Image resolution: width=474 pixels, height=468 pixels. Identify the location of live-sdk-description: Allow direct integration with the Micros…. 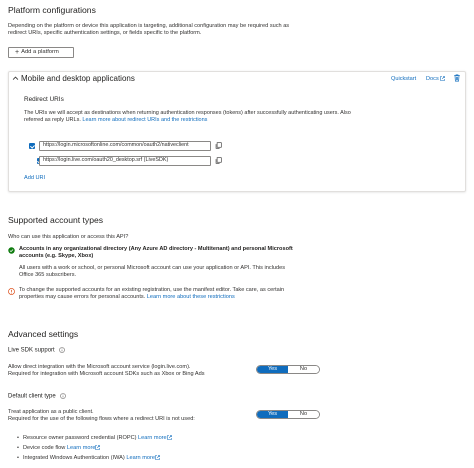
(125, 371).